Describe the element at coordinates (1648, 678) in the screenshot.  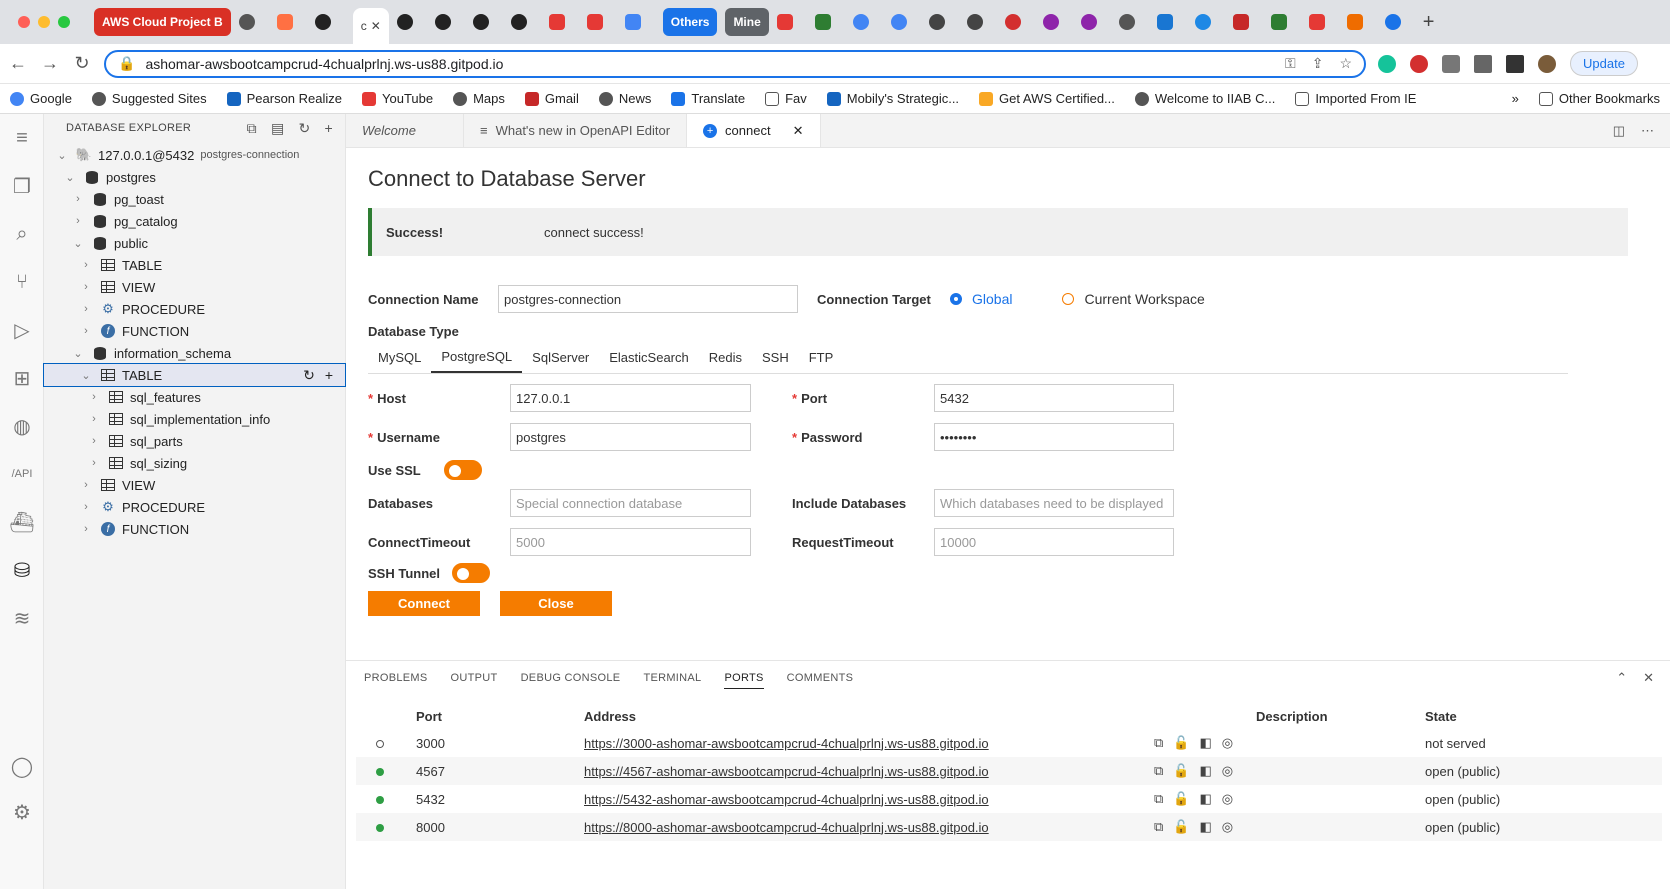
I see `close-panel-icon: ✕` at that location.